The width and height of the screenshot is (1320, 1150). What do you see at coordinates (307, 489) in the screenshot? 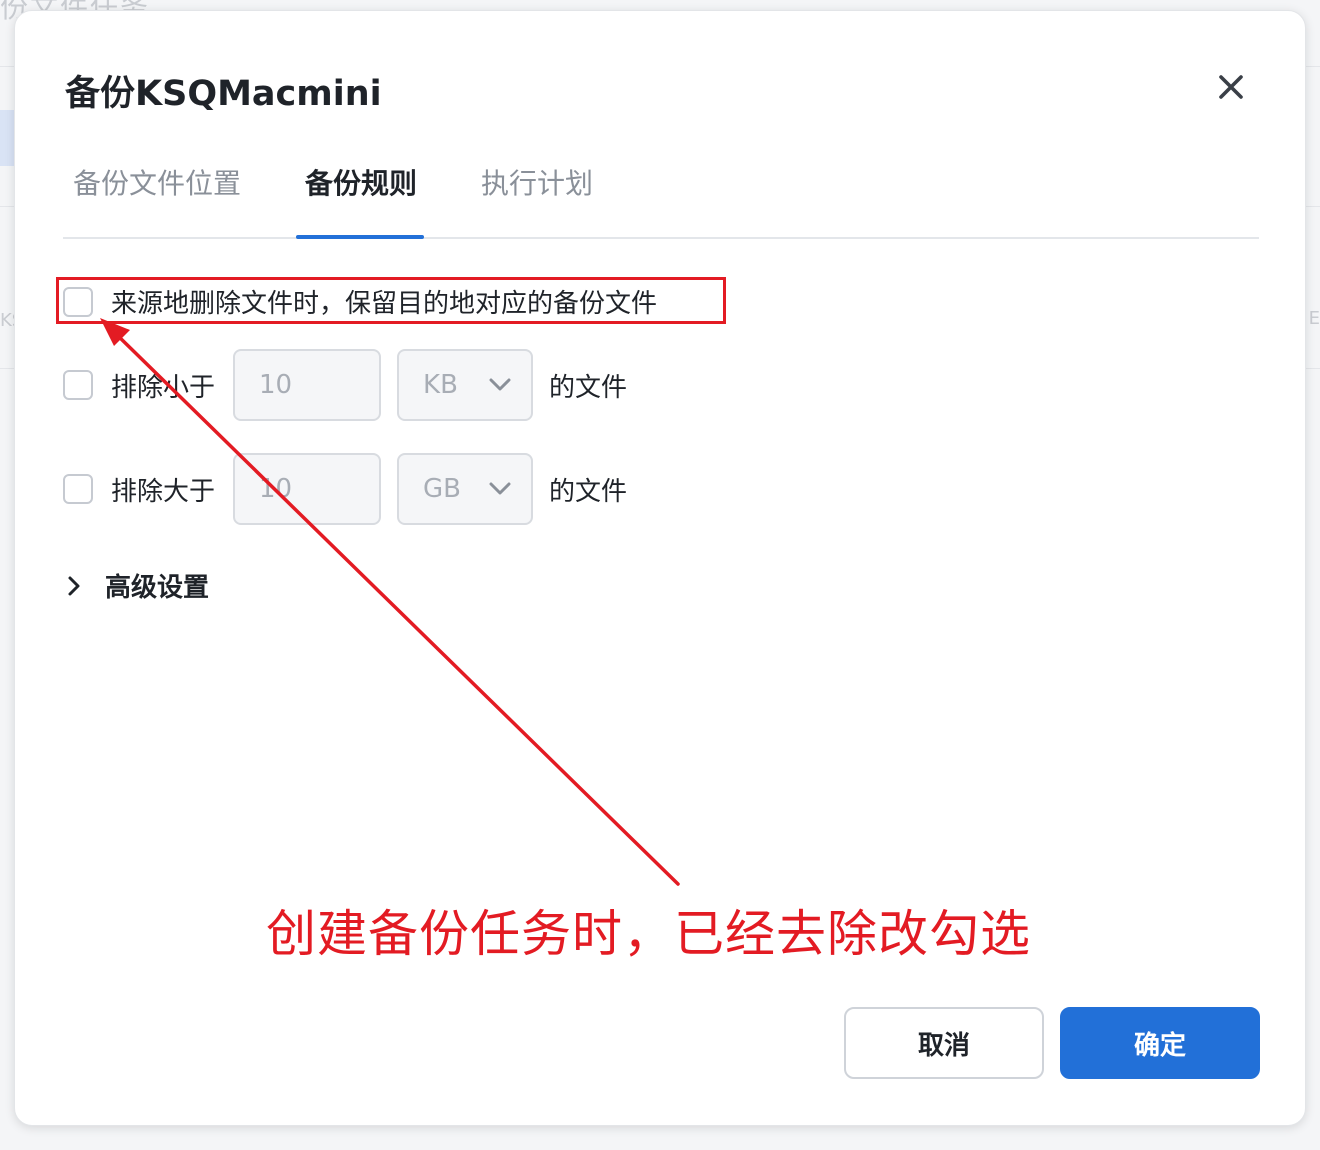
I see `exclude-larger-size-input` at bounding box center [307, 489].